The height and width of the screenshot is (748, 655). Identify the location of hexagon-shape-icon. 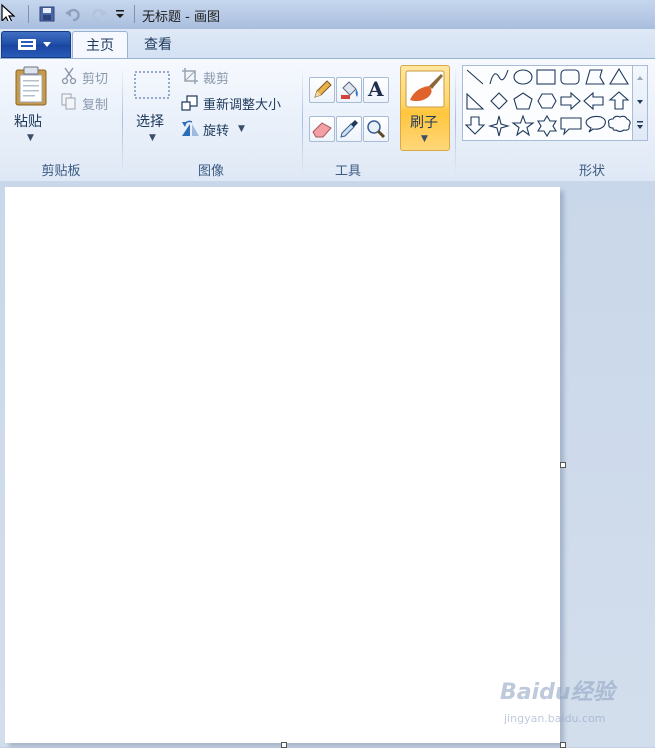
(547, 101).